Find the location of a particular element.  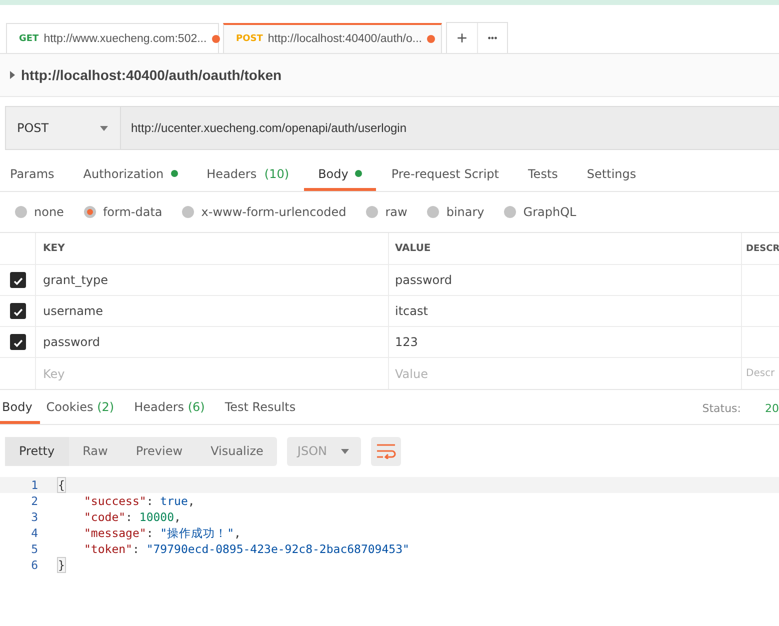

request-name: http://localhost:40400/auth/oauth/token is located at coordinates (151, 75).